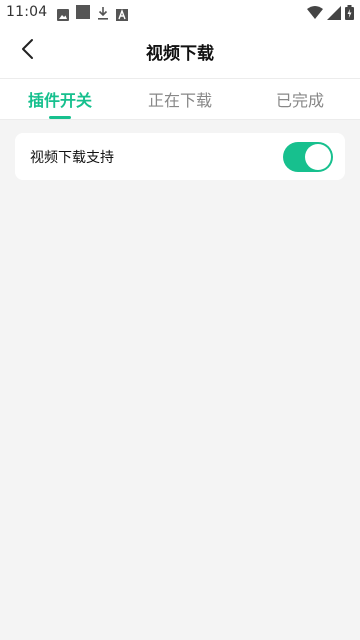 This screenshot has height=640, width=360. I want to click on tab-downloading: 正在下载, so click(180, 99).